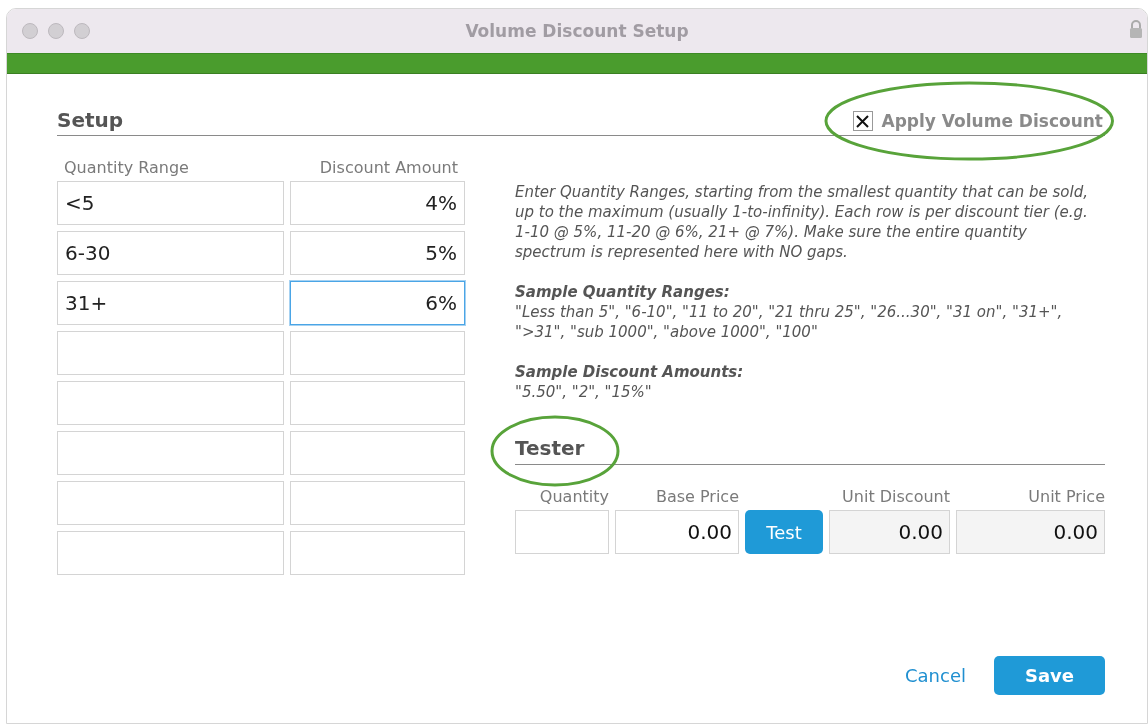 This screenshot has width=1148, height=727. What do you see at coordinates (82, 31) in the screenshot?
I see `zoom-button` at bounding box center [82, 31].